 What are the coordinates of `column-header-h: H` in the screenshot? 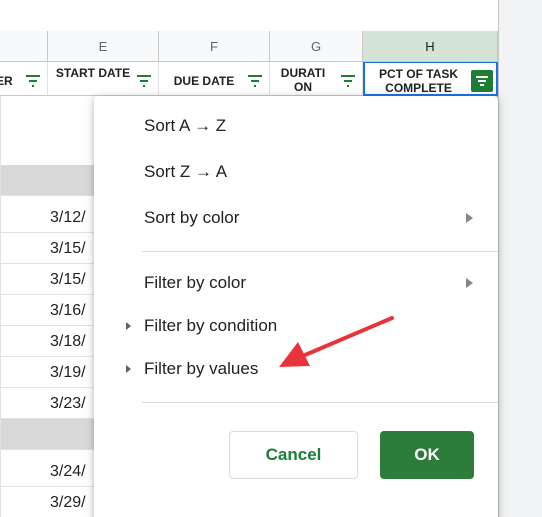 It's located at (430, 46).